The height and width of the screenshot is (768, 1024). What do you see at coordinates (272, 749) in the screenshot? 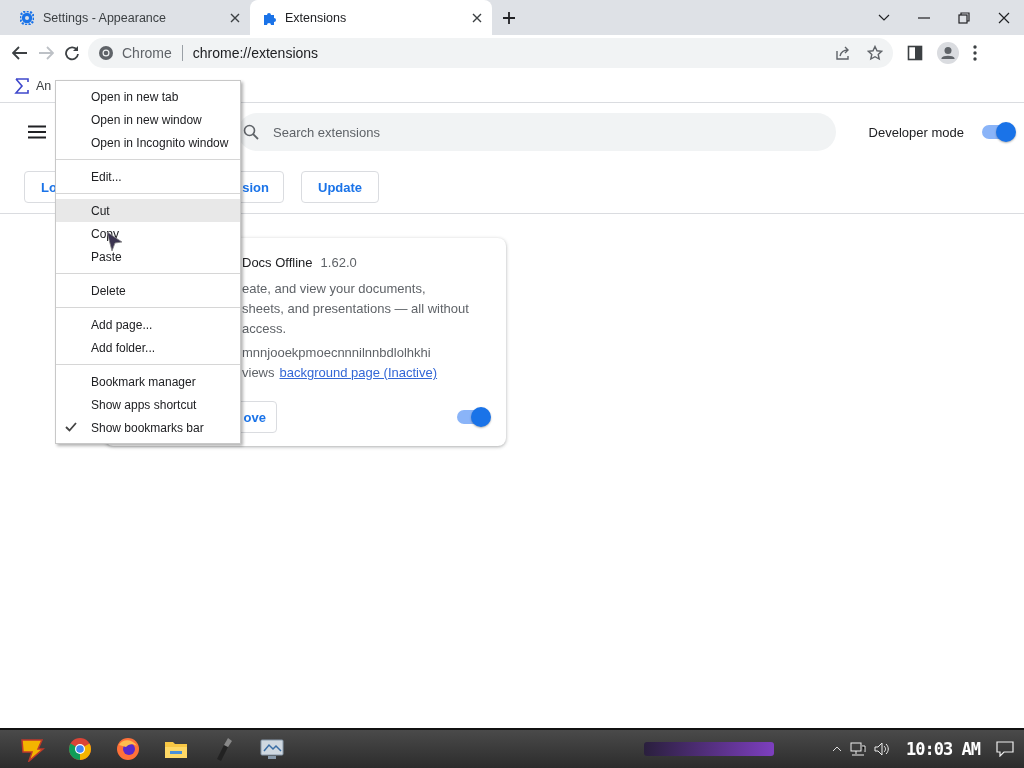
I see `monitor-icon` at bounding box center [272, 749].